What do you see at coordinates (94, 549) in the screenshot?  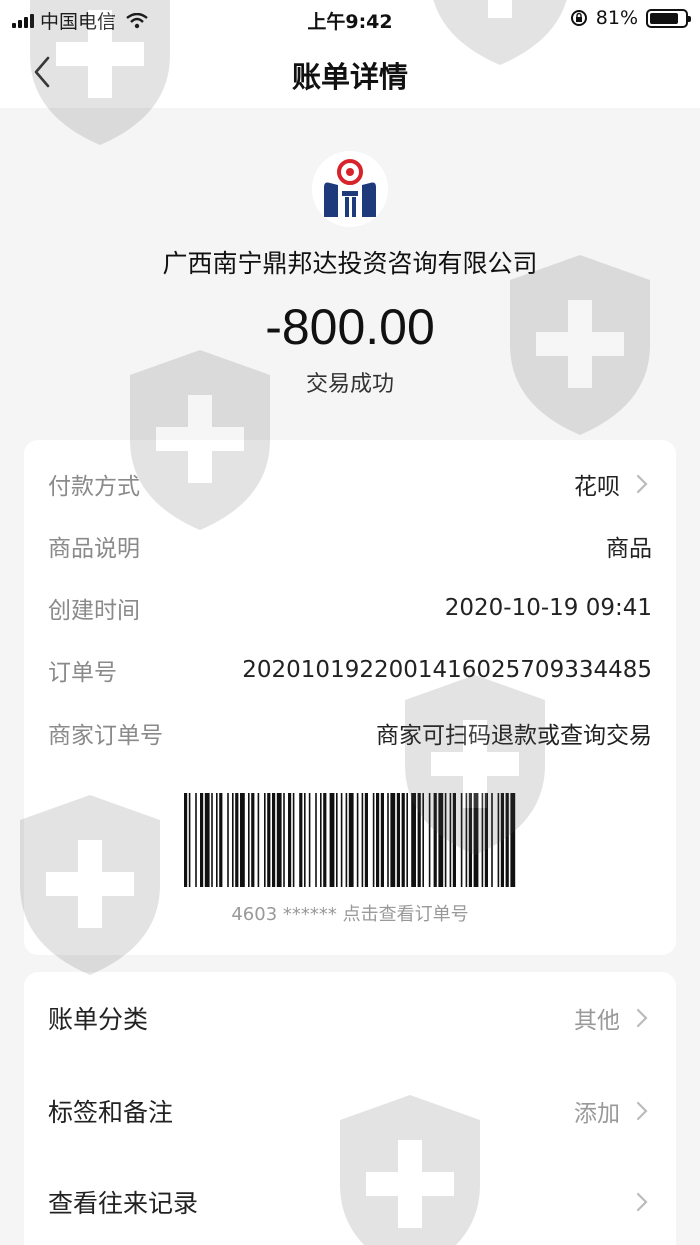 I see `row-label: 商品说明` at bounding box center [94, 549].